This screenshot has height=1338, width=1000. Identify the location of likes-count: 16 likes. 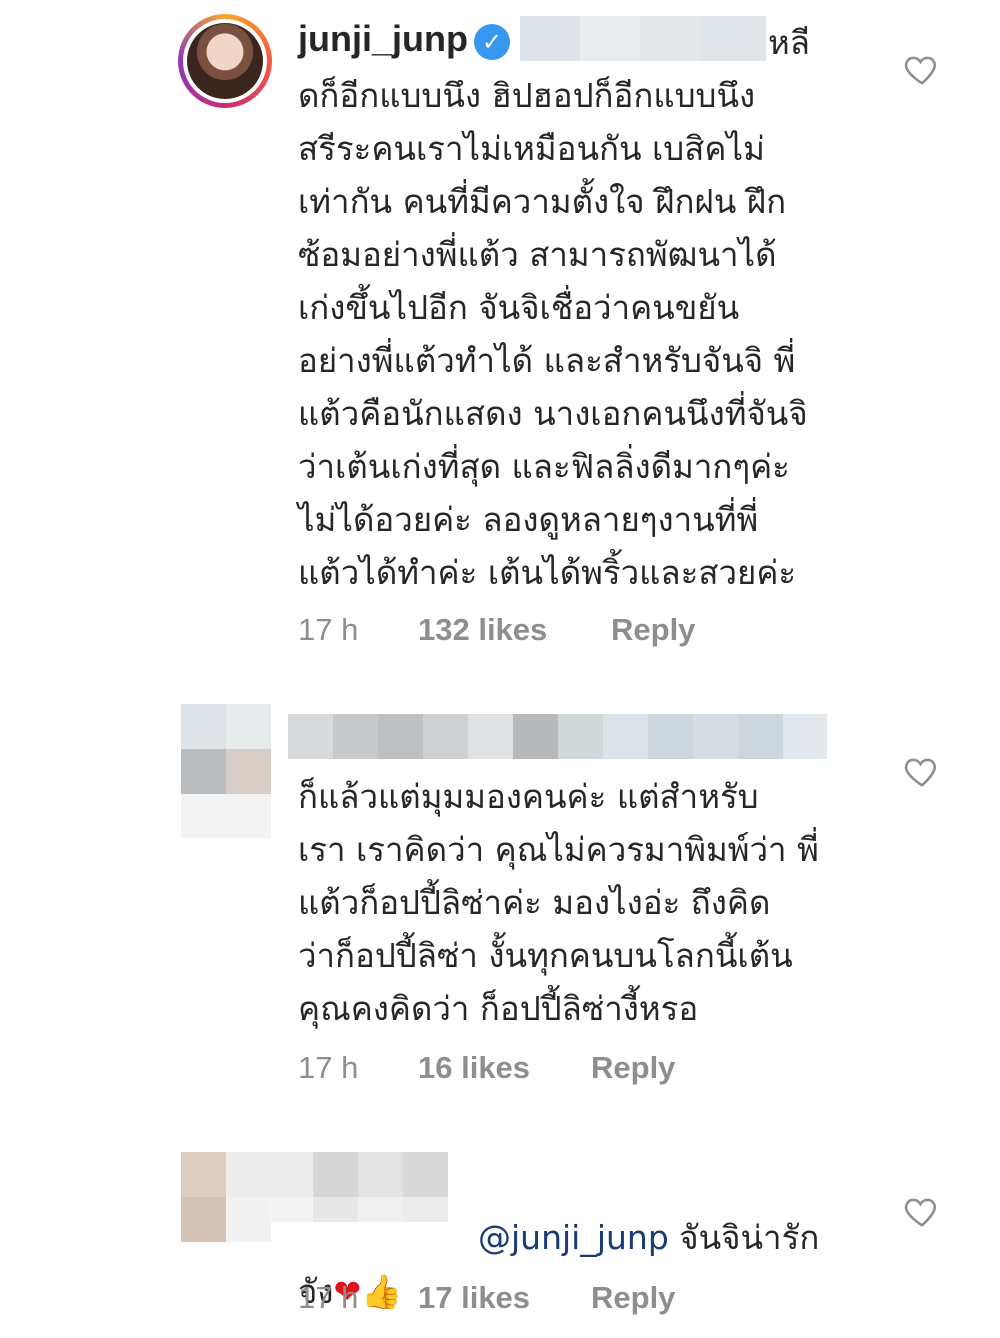
(474, 1068).